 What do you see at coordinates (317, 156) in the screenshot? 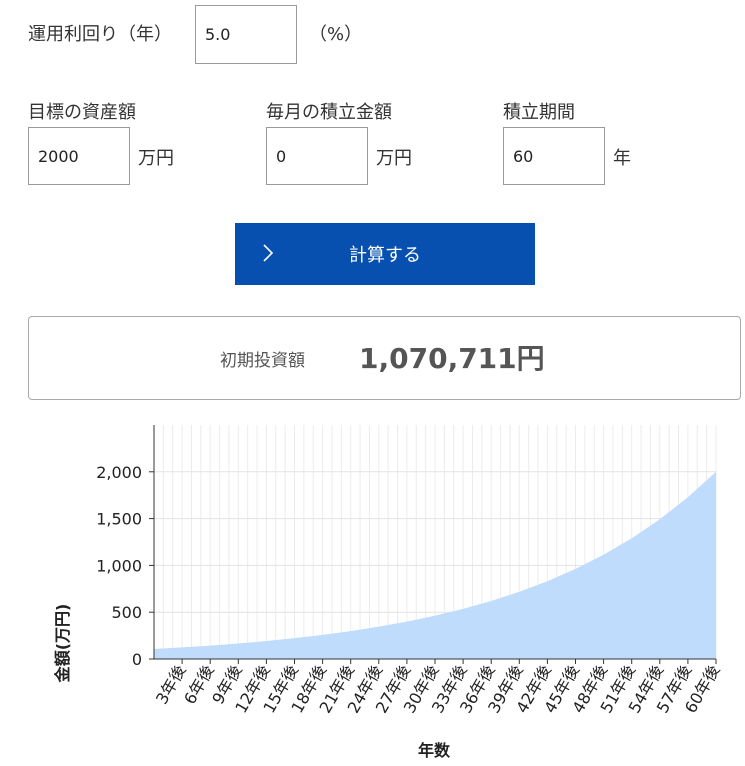
I see `monthly-amount-input: 0` at bounding box center [317, 156].